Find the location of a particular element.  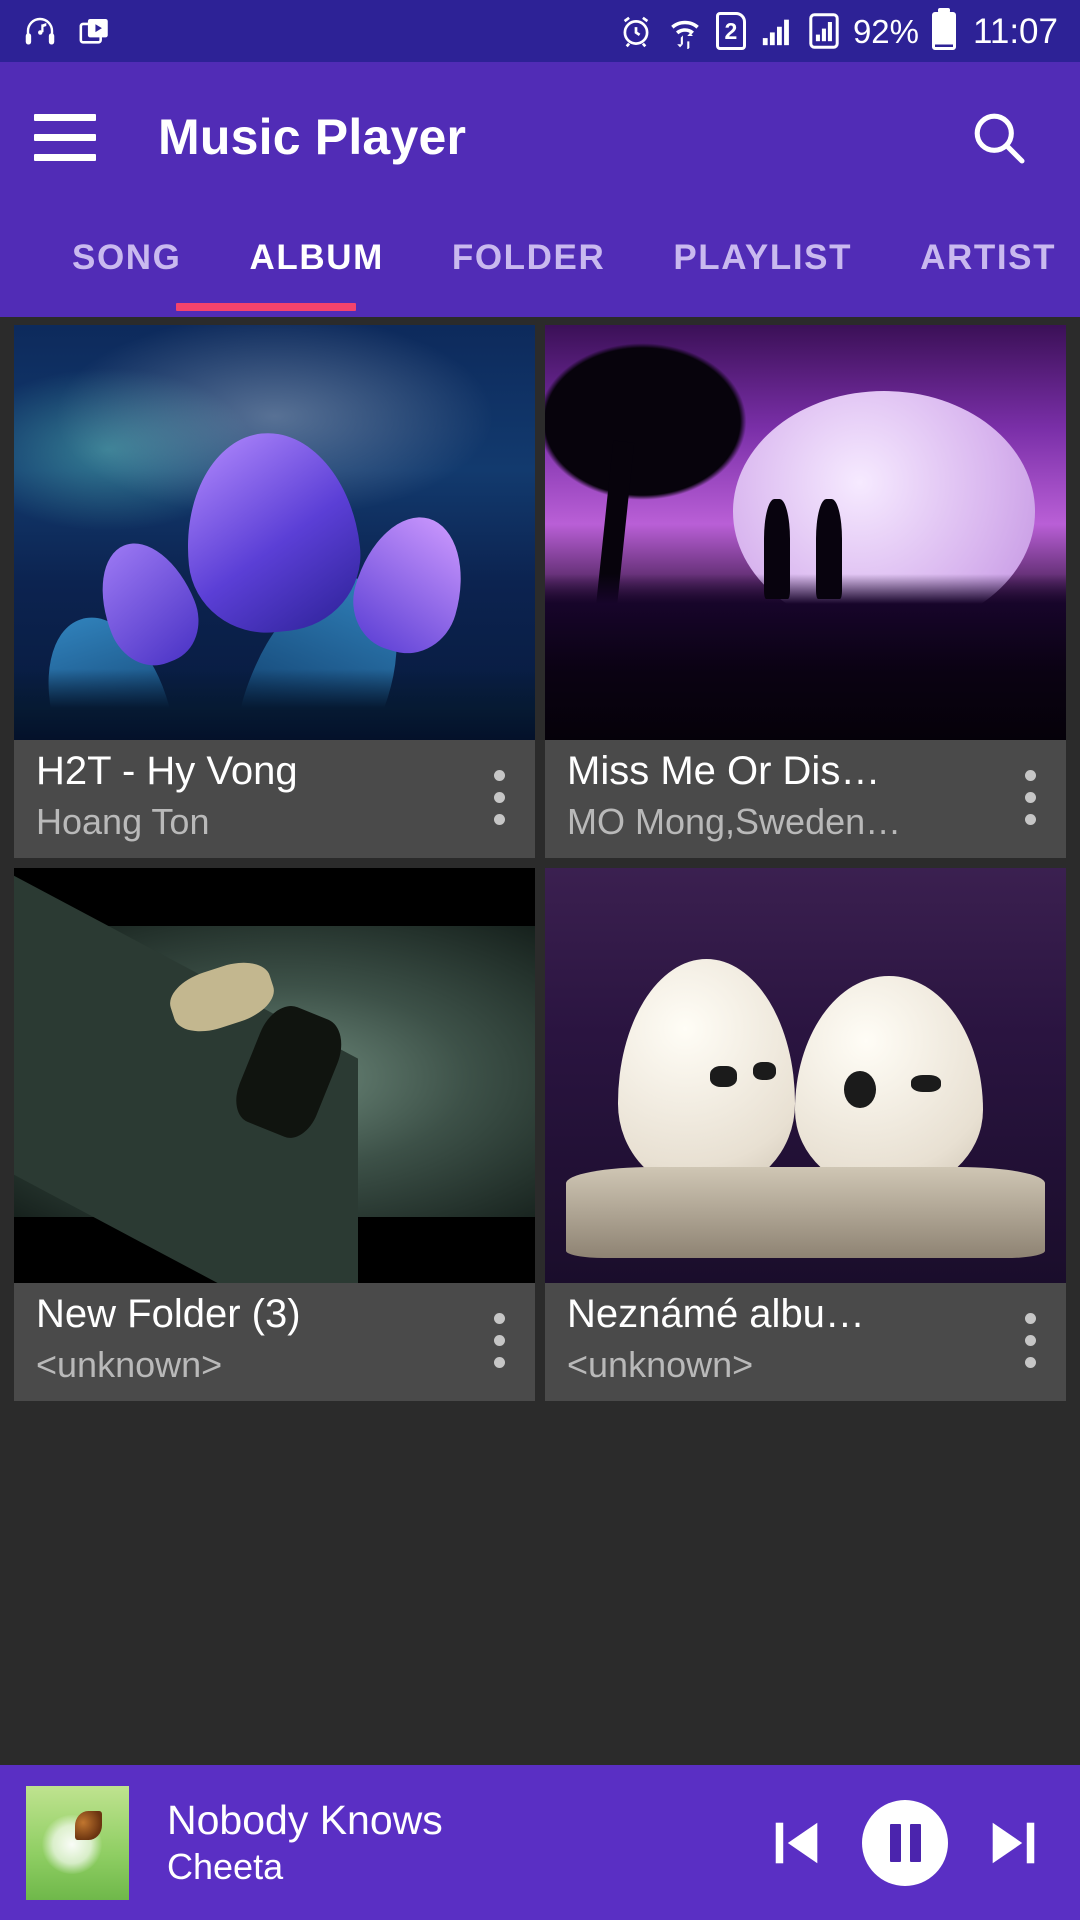

tab-bar: SONG ALBUM FOLDER PLAYLIST ARTIST is located at coordinates (540, 264).